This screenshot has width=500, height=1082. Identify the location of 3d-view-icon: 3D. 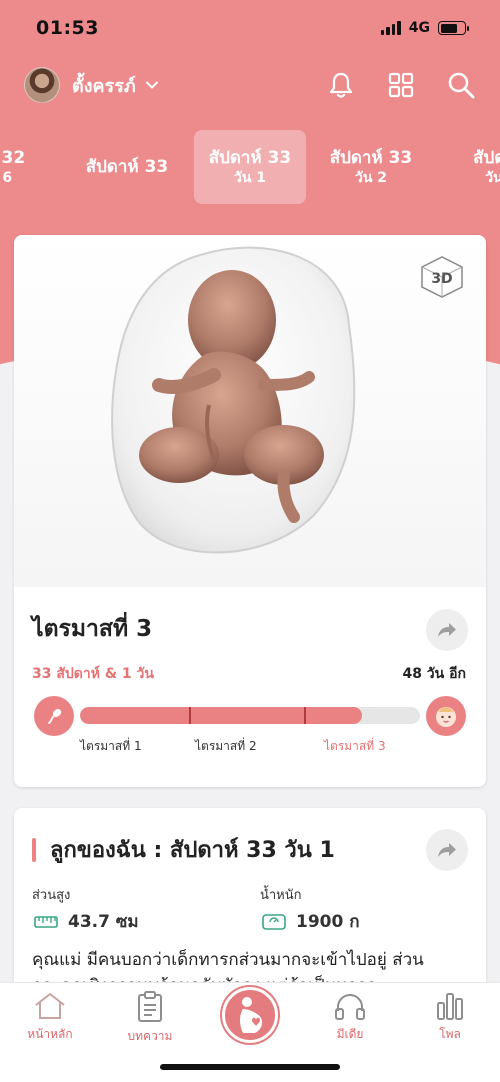
(442, 277).